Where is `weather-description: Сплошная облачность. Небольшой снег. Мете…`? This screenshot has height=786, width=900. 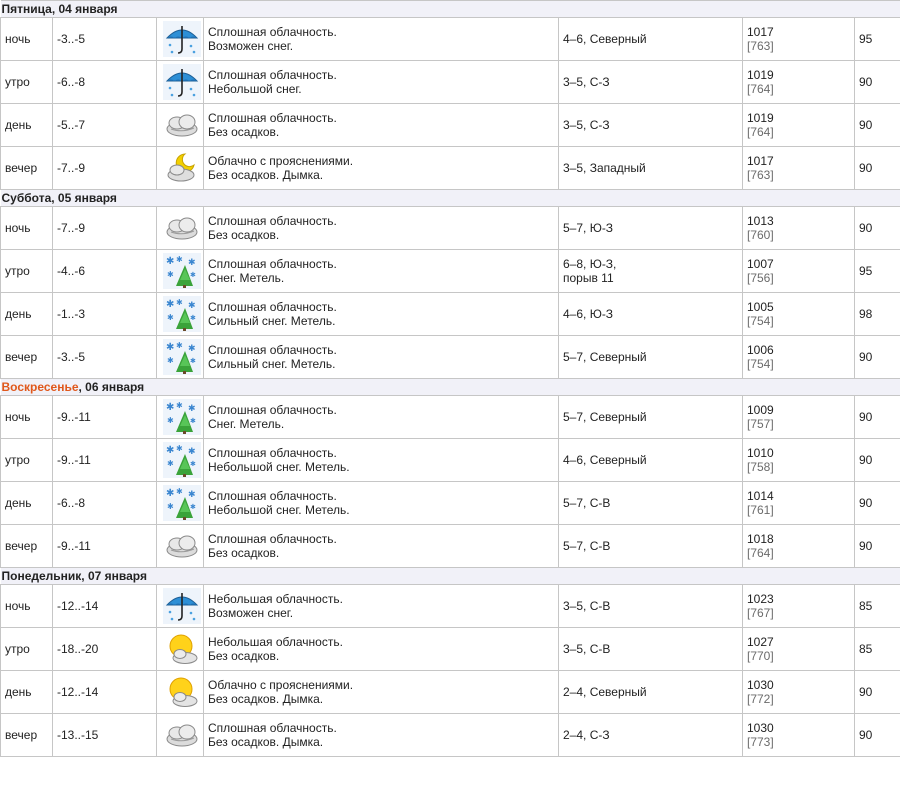 weather-description: Сплошная облачность. Небольшой снег. Мете… is located at coordinates (381, 460).